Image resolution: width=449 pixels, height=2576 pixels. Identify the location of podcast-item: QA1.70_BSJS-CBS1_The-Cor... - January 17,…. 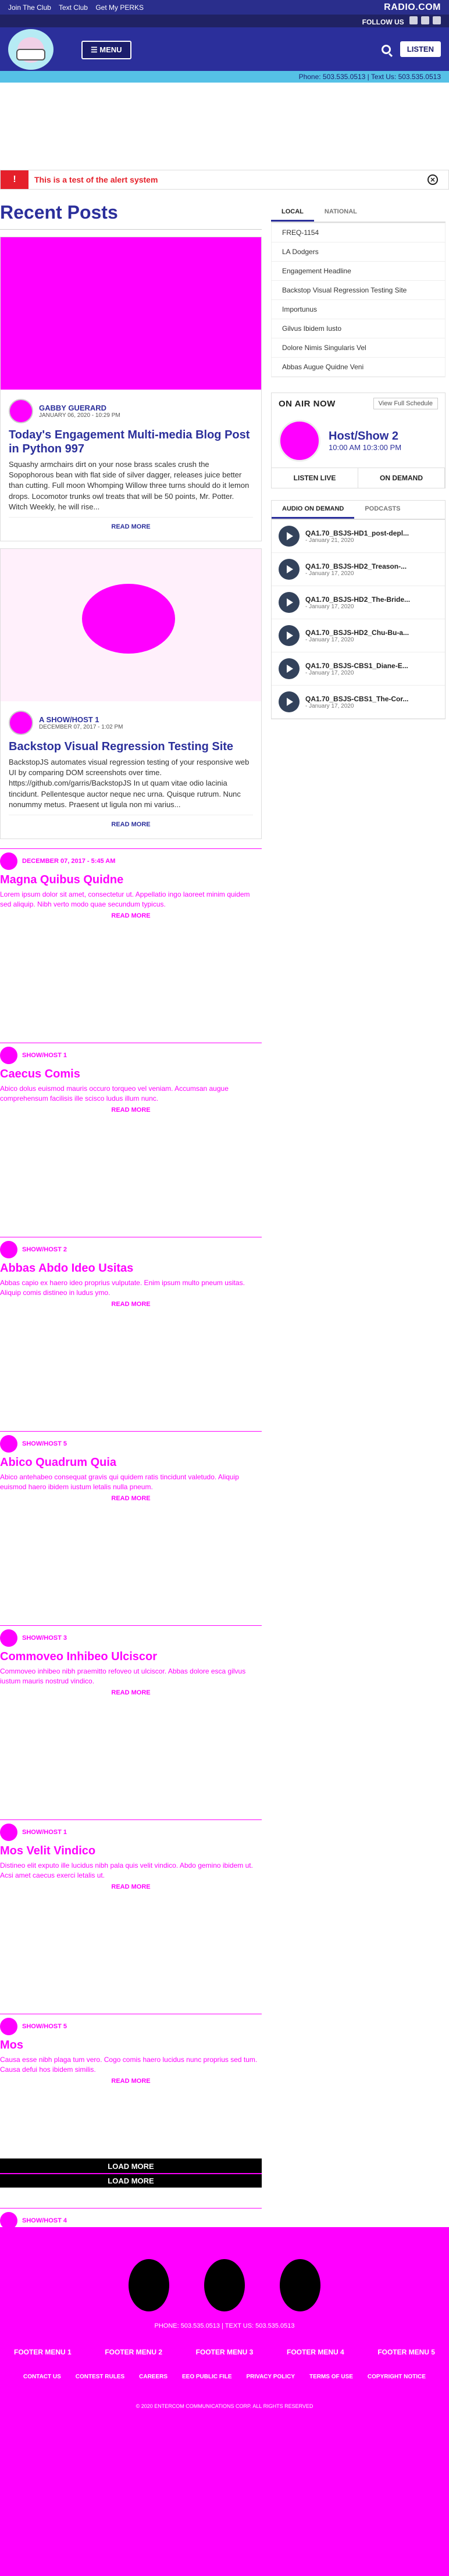
(358, 702).